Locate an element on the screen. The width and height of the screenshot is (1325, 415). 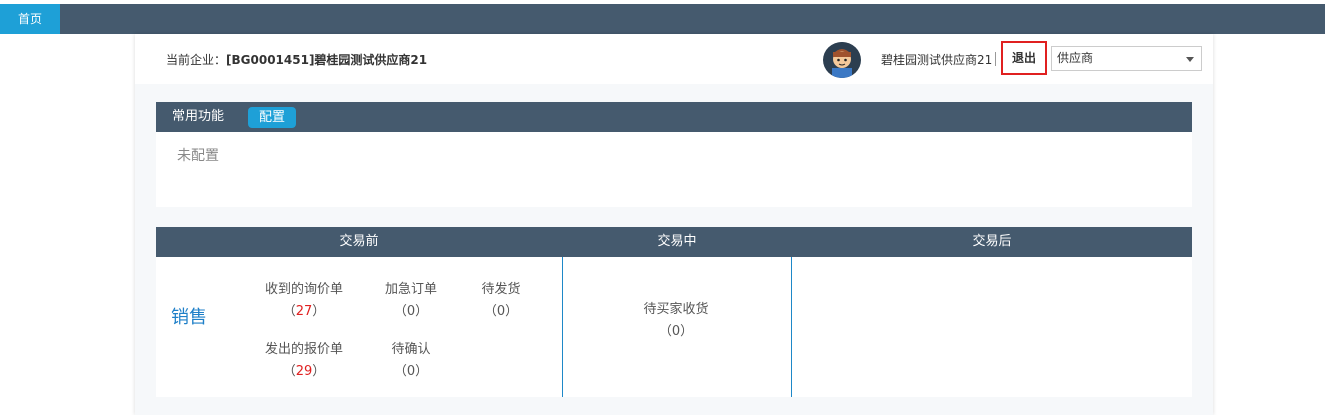
common-functions-title: 常用功能 is located at coordinates (198, 116).